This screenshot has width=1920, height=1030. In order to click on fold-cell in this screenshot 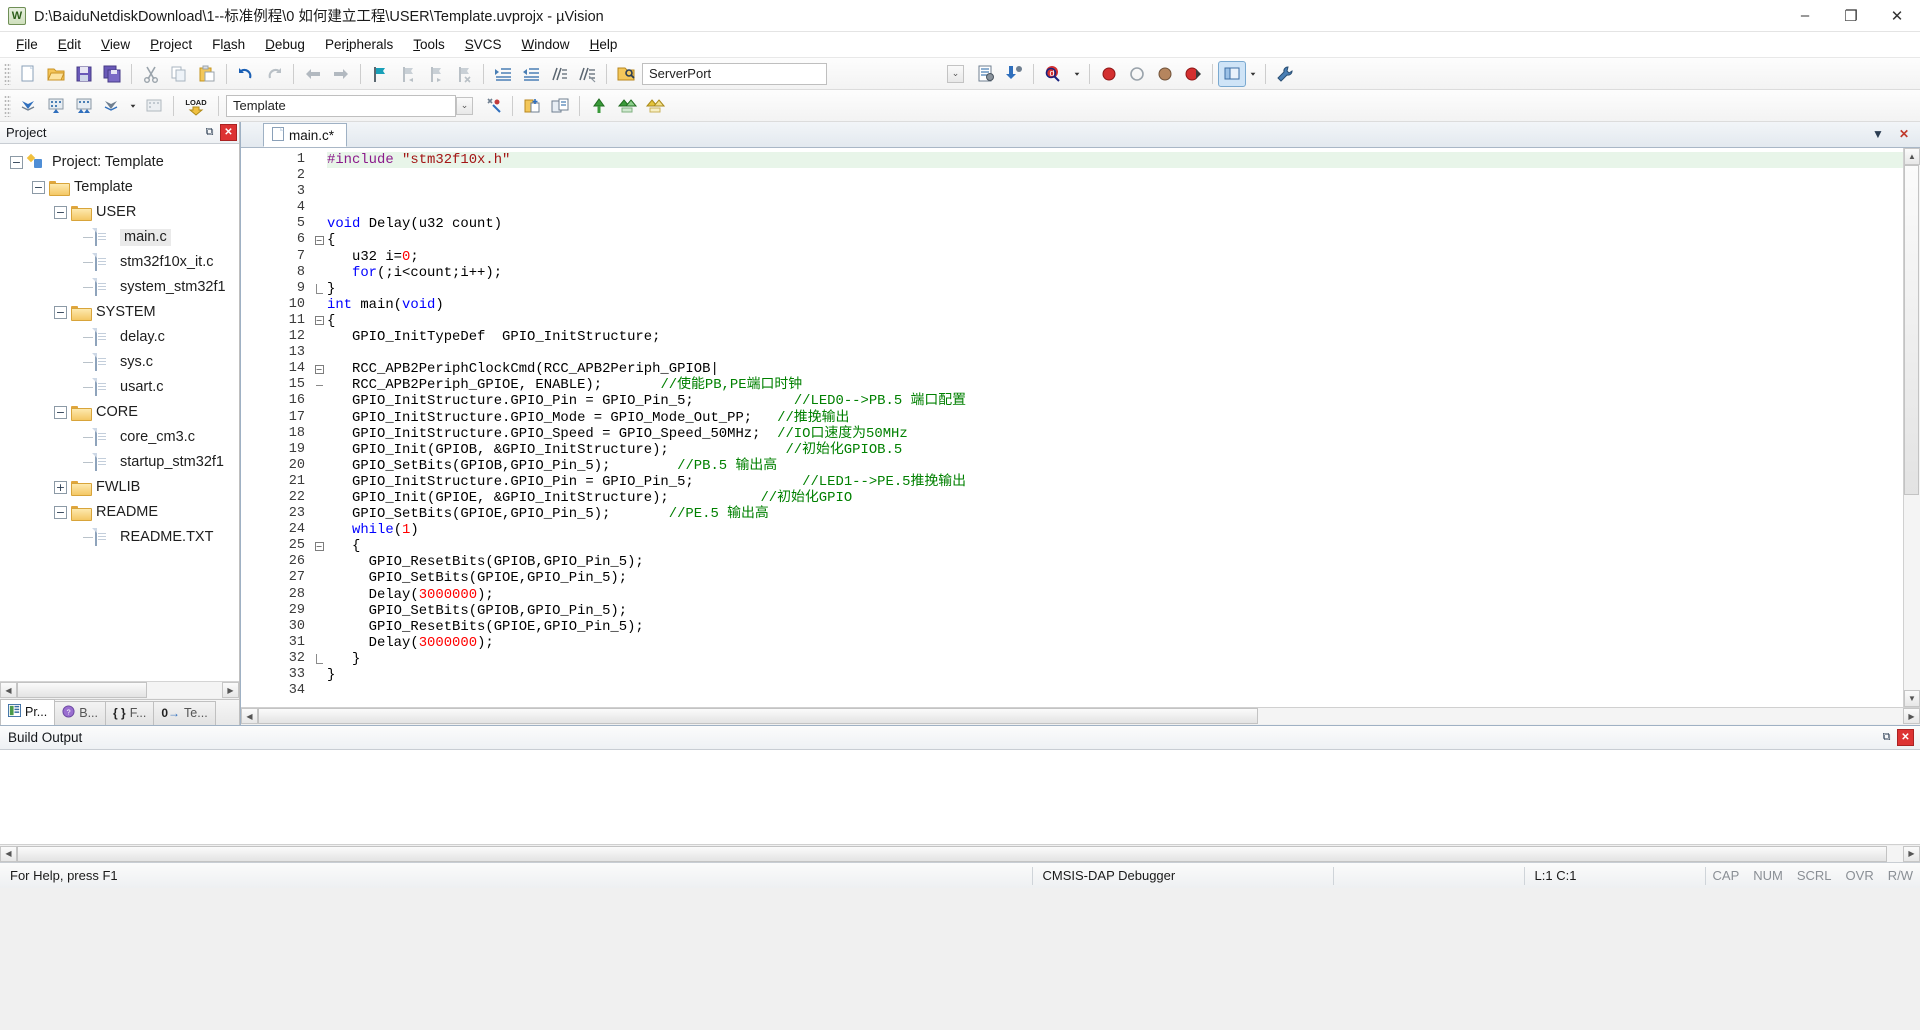, I will do `click(319, 659)`.